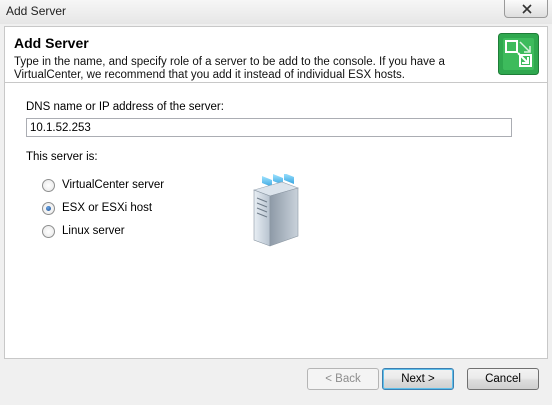 This screenshot has height=405, width=552. What do you see at coordinates (269, 127) in the screenshot?
I see `dns-input` at bounding box center [269, 127].